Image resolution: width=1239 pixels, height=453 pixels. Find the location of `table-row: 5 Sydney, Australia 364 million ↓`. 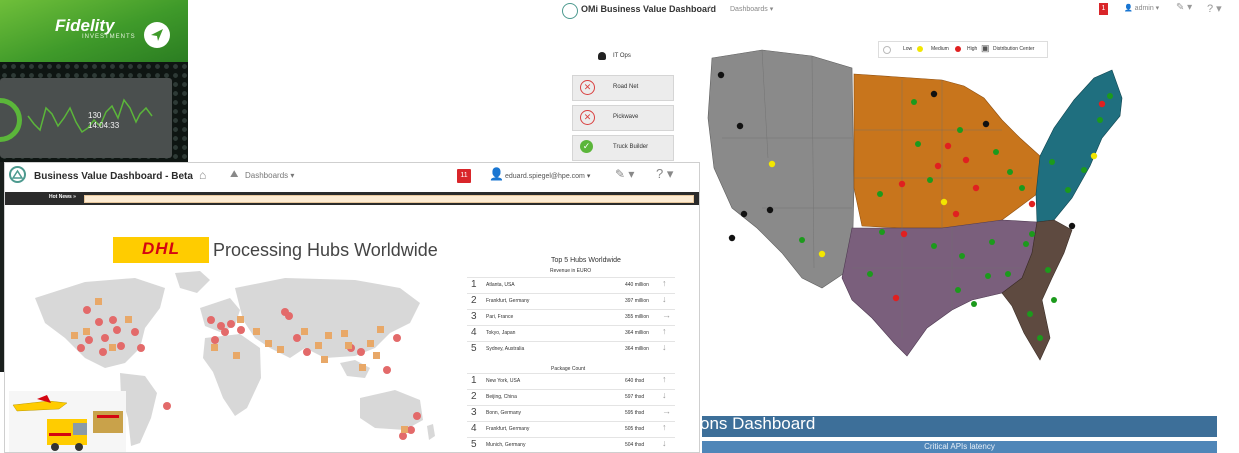

table-row: 5 Sydney, Australia 364 million ↓ is located at coordinates (571, 348).